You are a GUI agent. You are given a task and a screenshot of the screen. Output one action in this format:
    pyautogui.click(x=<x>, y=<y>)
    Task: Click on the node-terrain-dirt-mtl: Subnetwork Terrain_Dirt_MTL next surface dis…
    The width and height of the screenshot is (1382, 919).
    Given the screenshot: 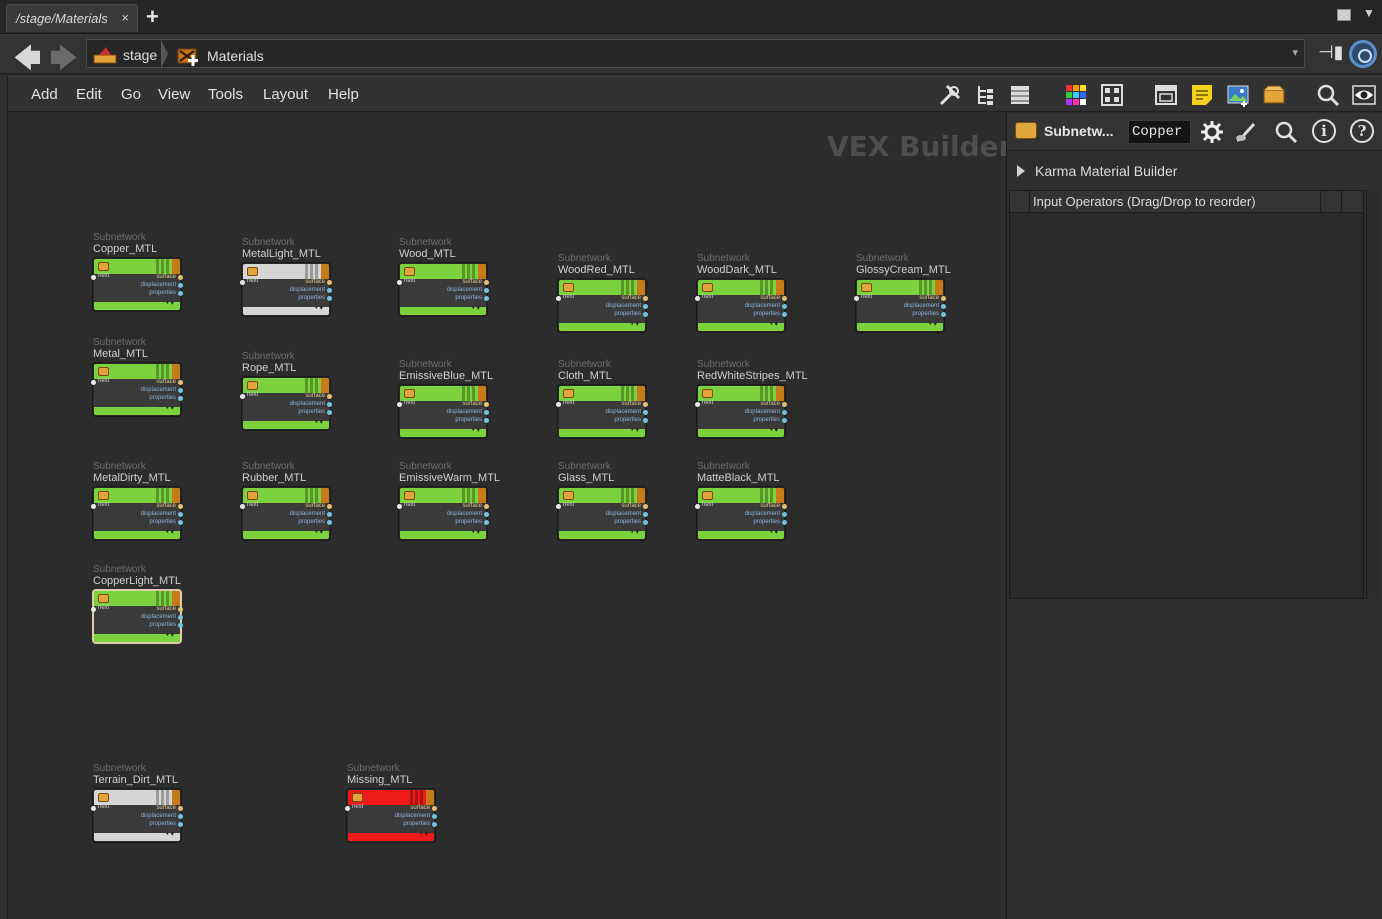 What is the action you would take?
    pyautogui.click(x=138, y=802)
    